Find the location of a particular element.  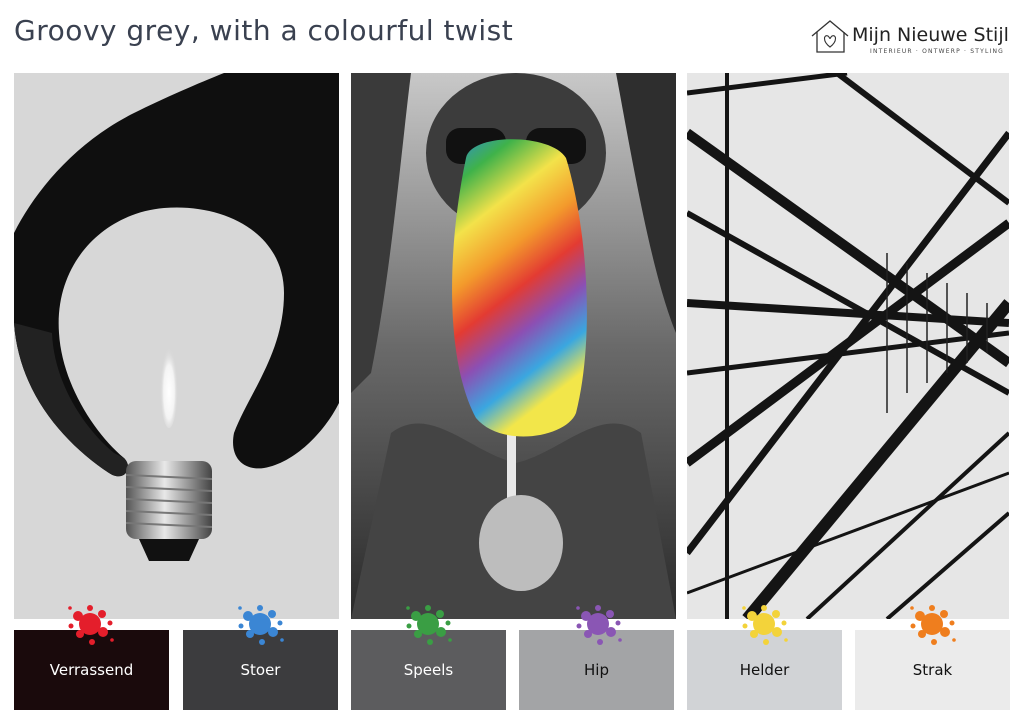

paint-splash-yellow-icon is located at coordinates (765, 625).